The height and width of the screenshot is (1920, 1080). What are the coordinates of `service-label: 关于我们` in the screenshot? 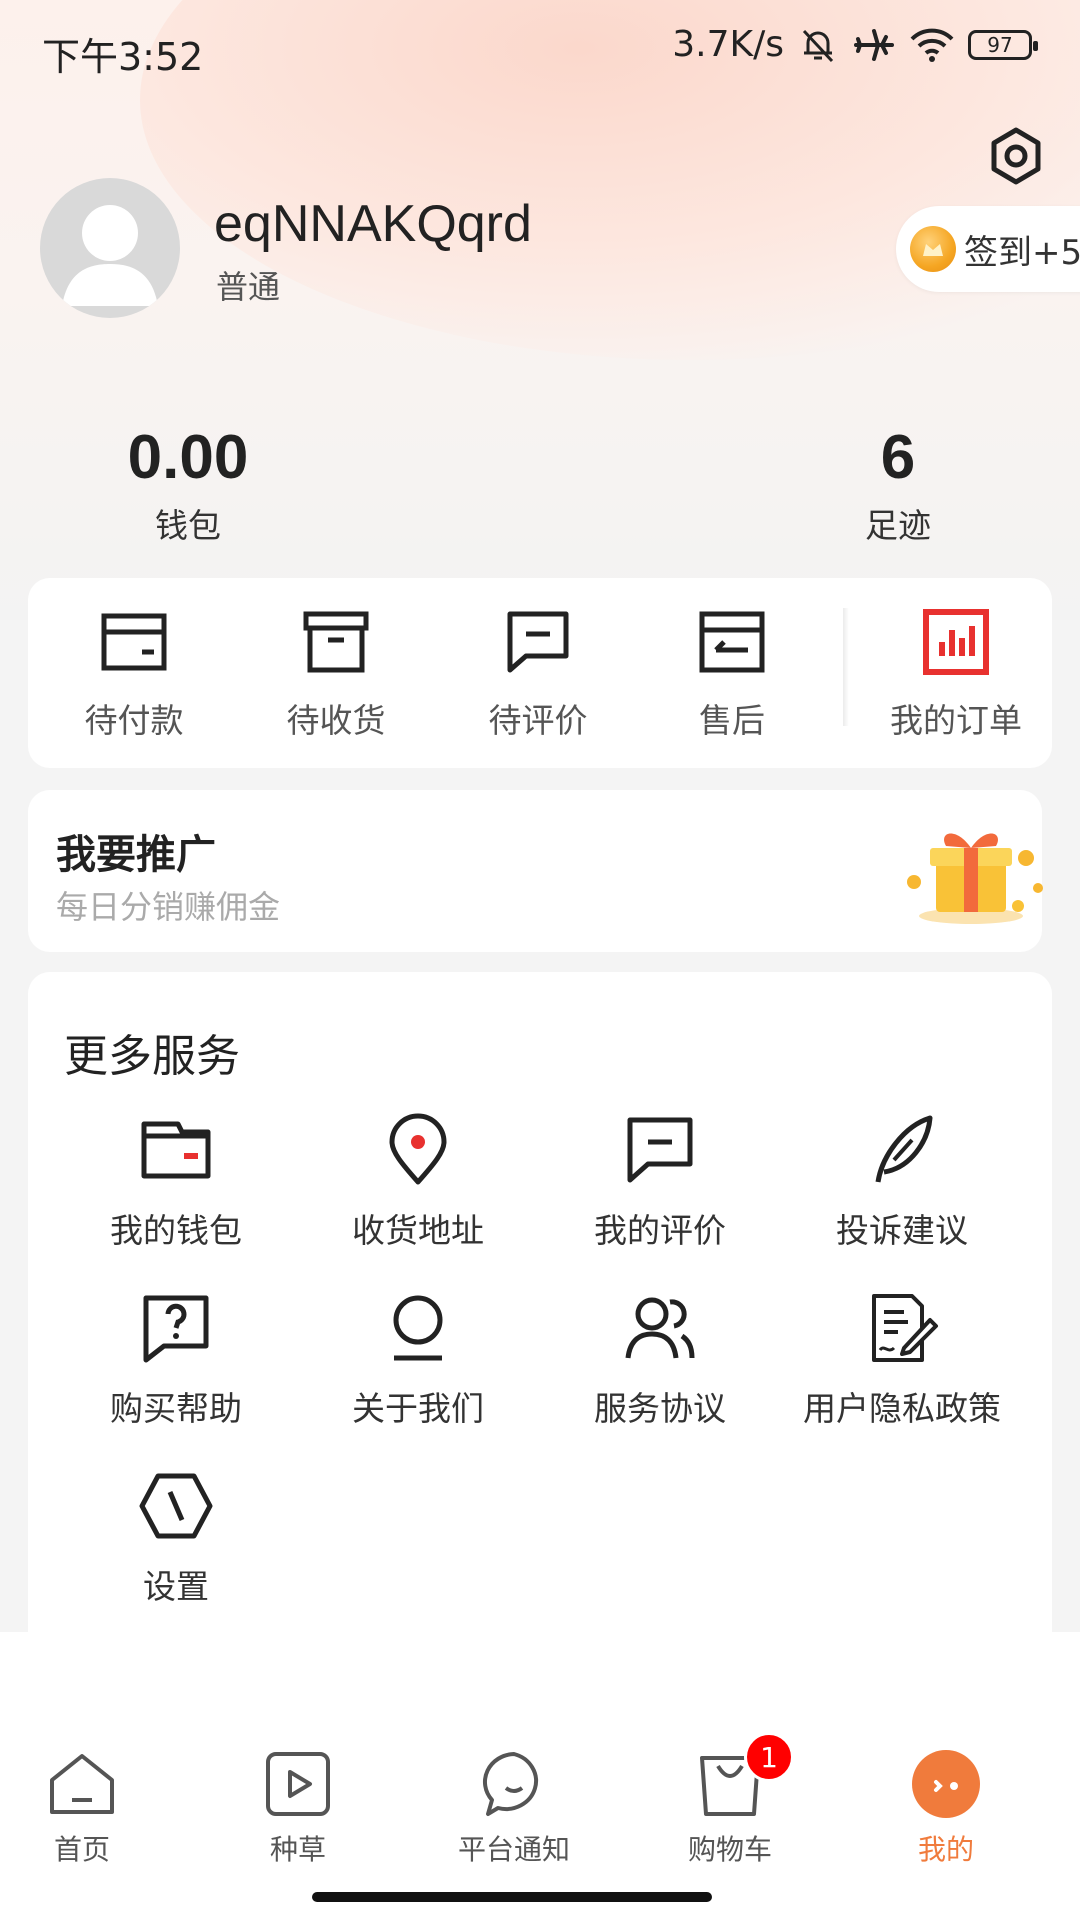 It's located at (418, 1408).